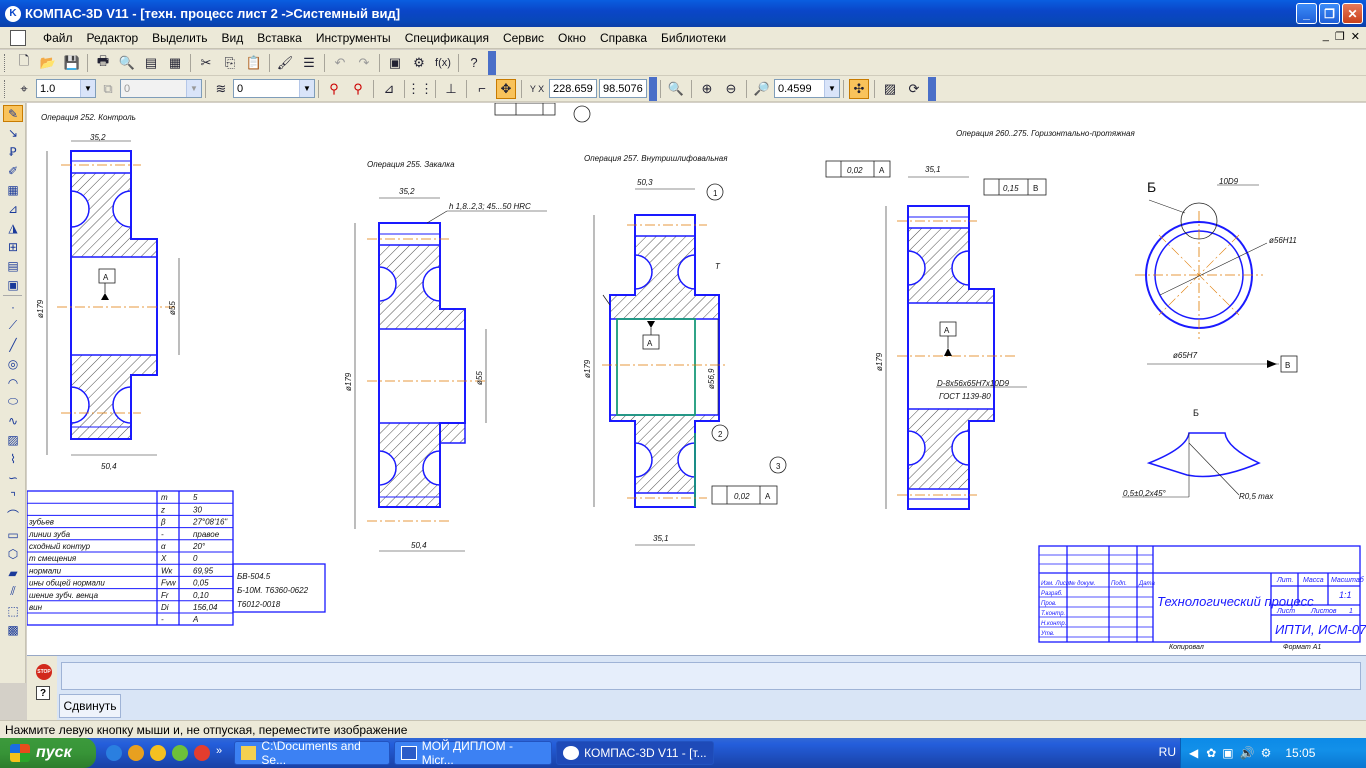 This screenshot has height=768, width=1366. Describe the element at coordinates (1340, 36) in the screenshot. I see `doc-restore-button: ❐` at that location.